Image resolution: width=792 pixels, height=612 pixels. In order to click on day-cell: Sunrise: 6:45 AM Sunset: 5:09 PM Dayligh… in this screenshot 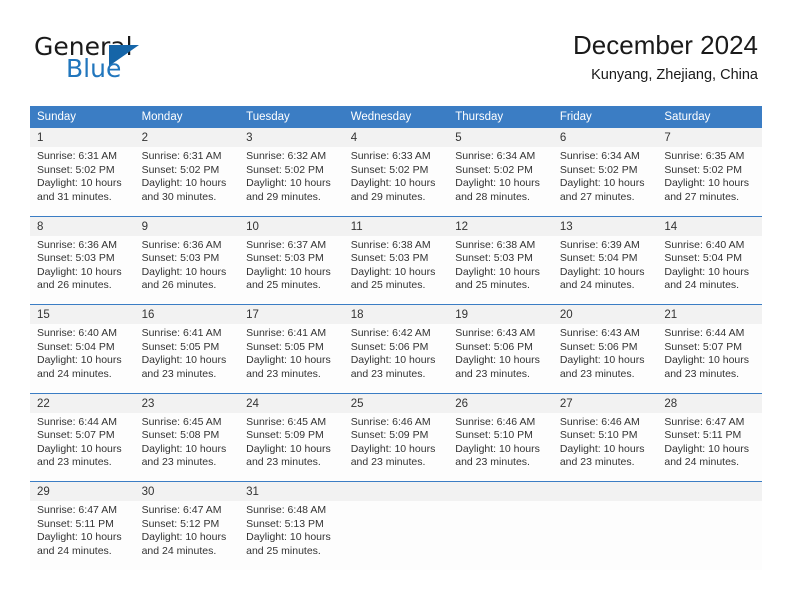, I will do `click(291, 447)`.